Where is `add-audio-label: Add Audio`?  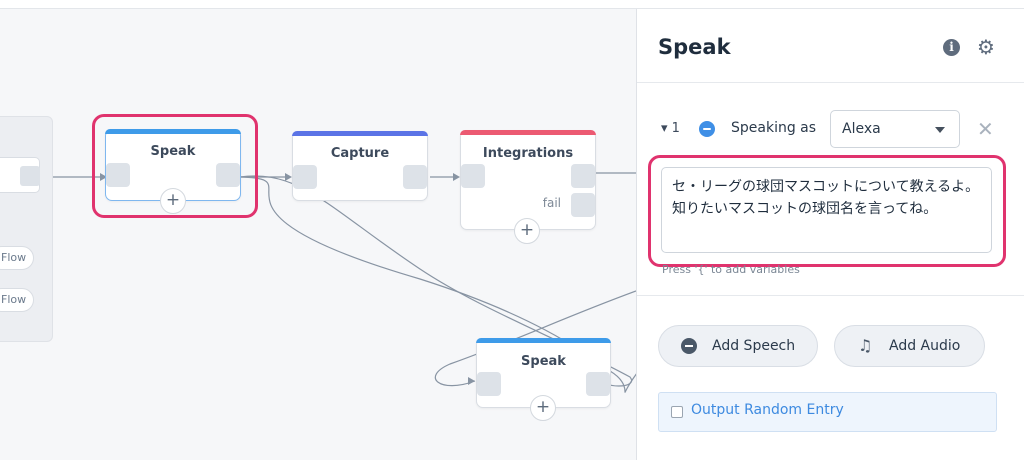
add-audio-label: Add Audio is located at coordinates (925, 346).